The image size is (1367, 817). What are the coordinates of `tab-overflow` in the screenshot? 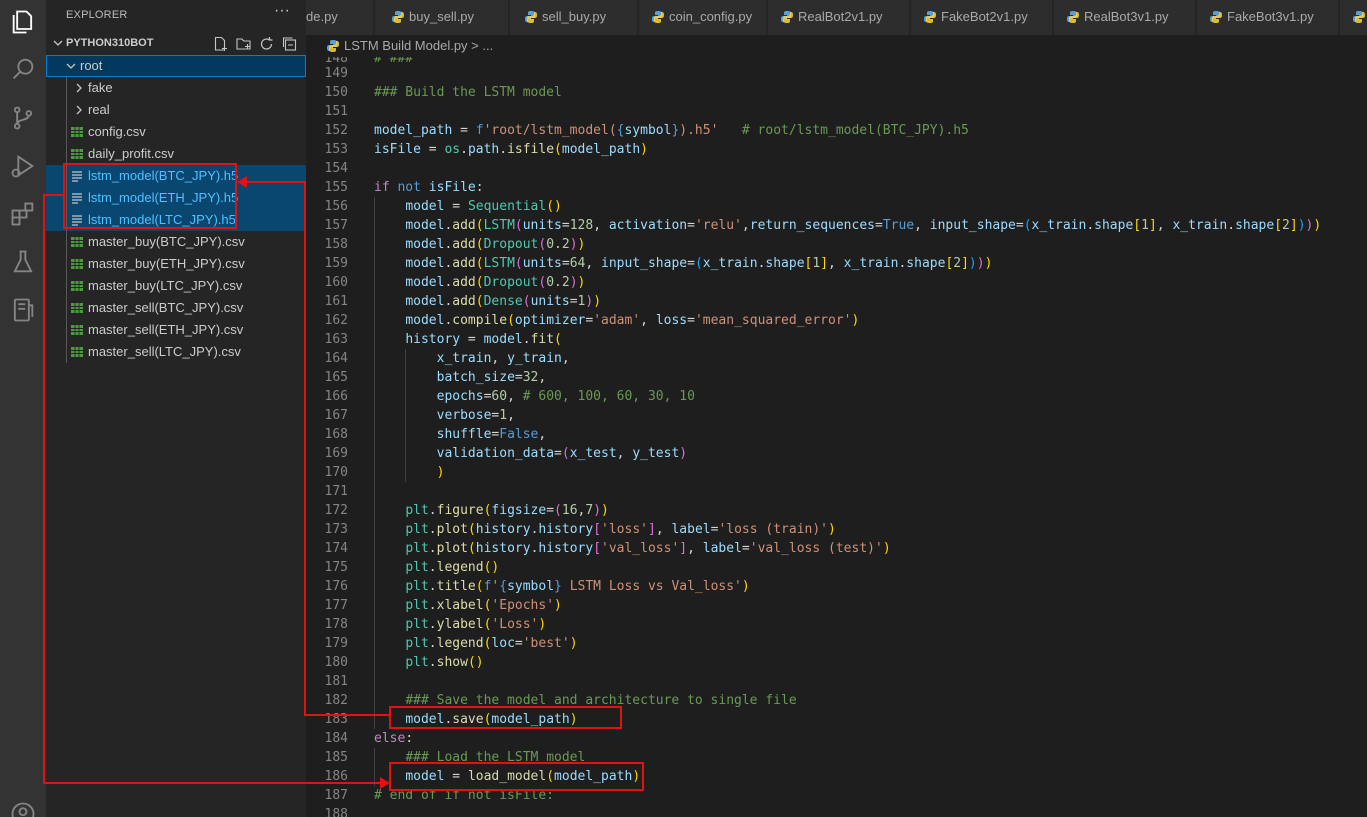 It's located at (1353, 17).